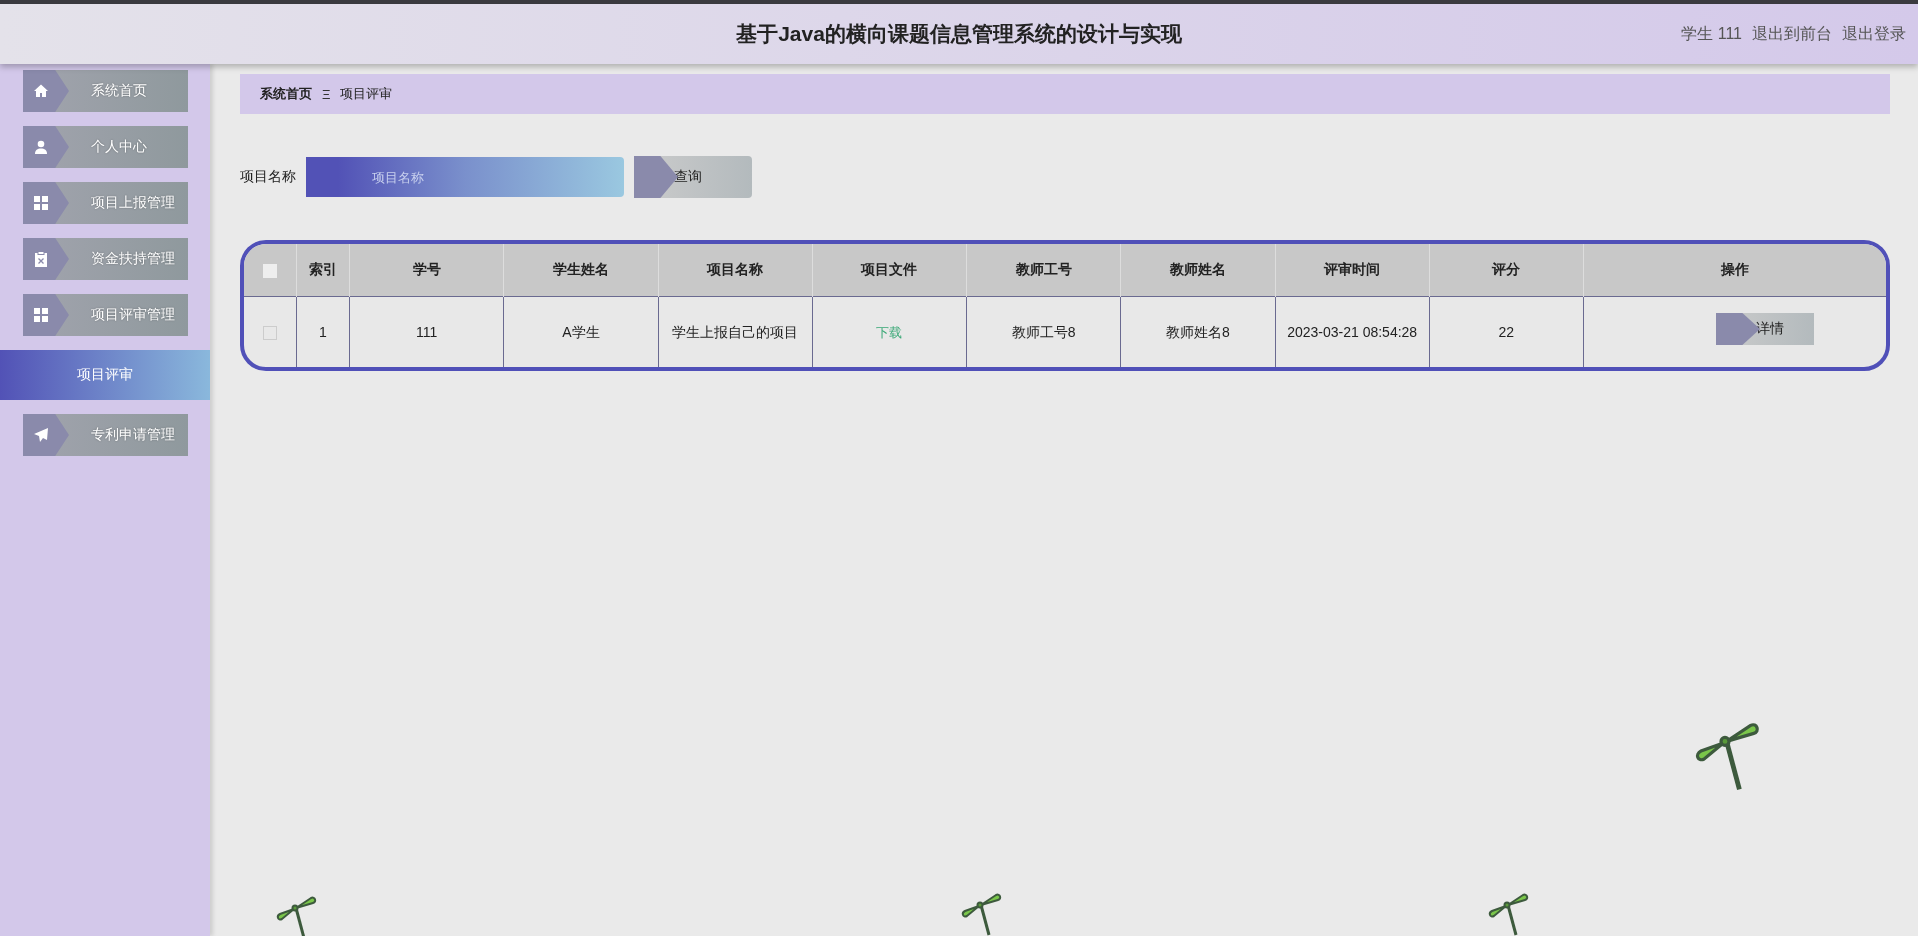 The image size is (1918, 936). What do you see at coordinates (1197, 331) in the screenshot?
I see `table-cell: 教师姓名8` at bounding box center [1197, 331].